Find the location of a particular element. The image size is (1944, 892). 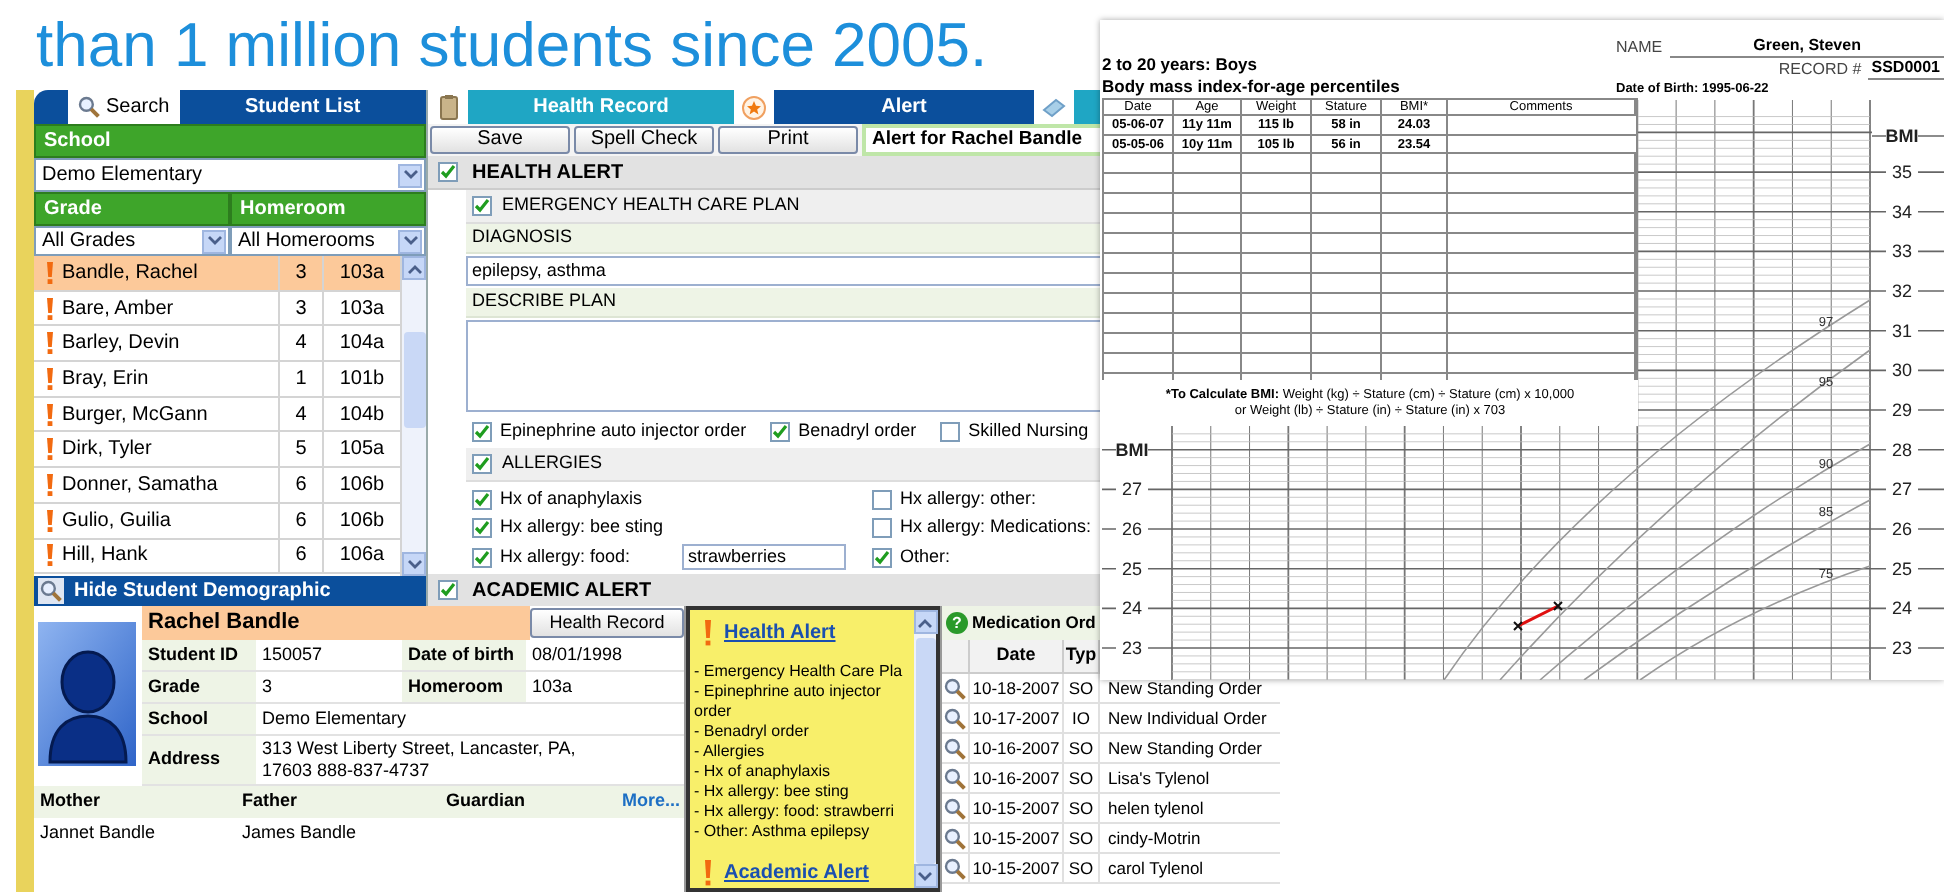

student-name: Bray, Erin is located at coordinates (105, 379).